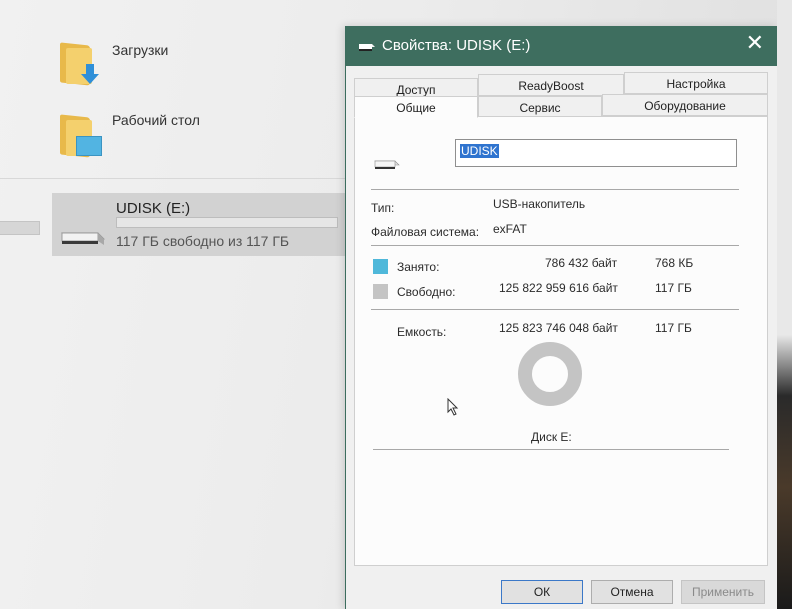 The width and height of the screenshot is (792, 609). Describe the element at coordinates (422, 332) in the screenshot. I see `capacity-label: Емкость:` at that location.